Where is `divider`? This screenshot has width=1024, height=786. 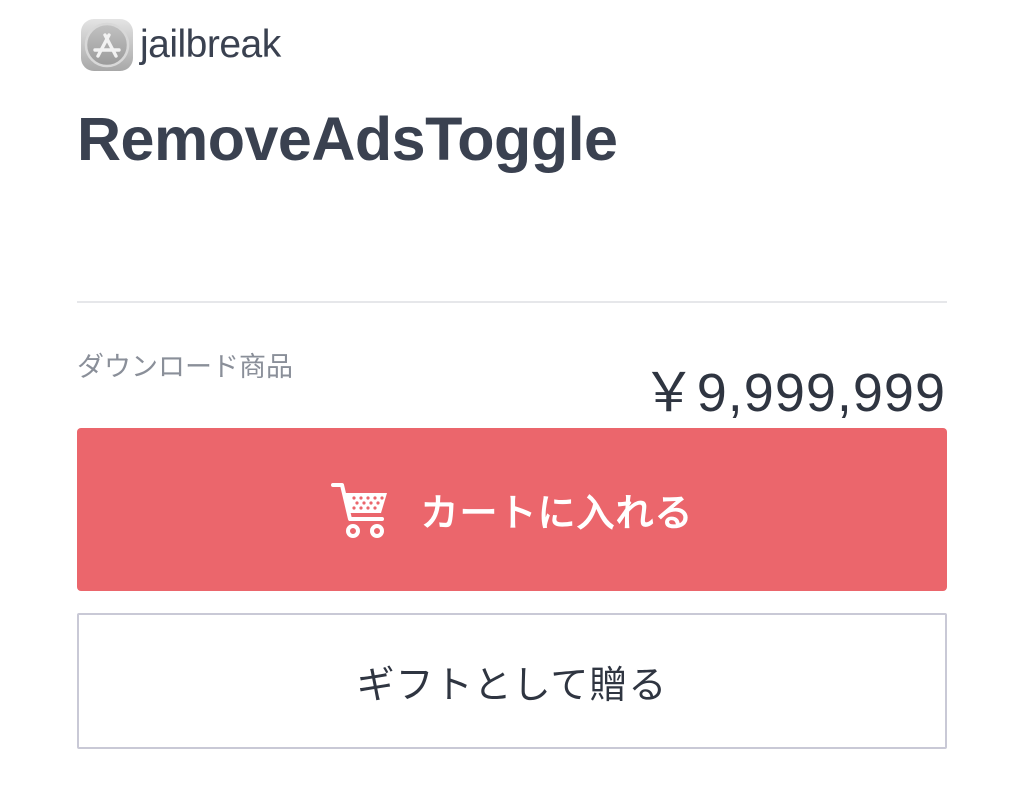
divider is located at coordinates (512, 302).